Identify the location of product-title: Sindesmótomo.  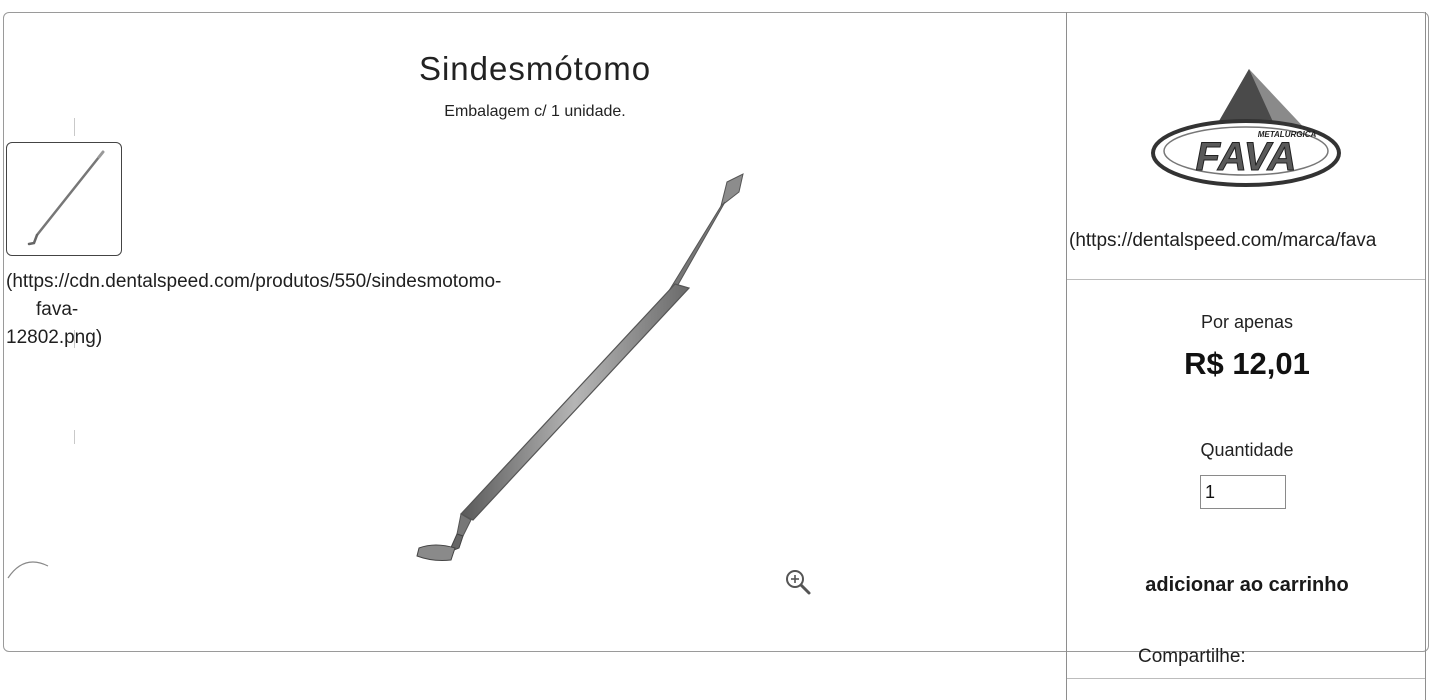
(535, 68).